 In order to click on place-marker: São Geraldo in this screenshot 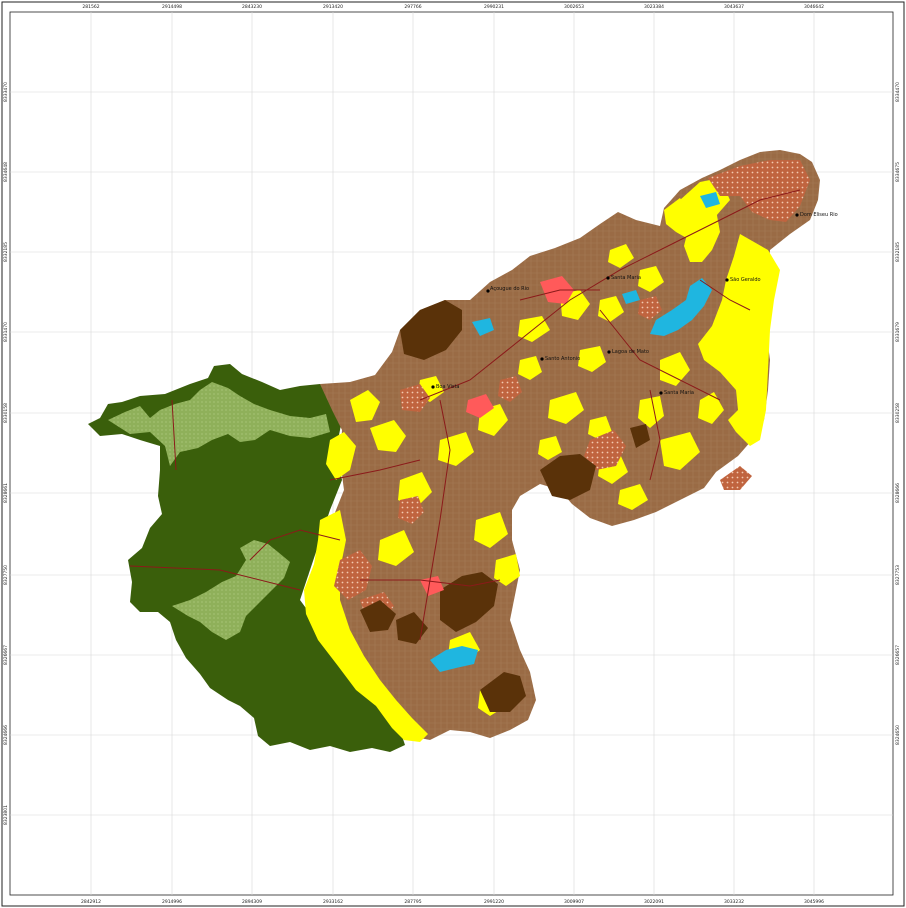, I will do `click(743, 280)`.